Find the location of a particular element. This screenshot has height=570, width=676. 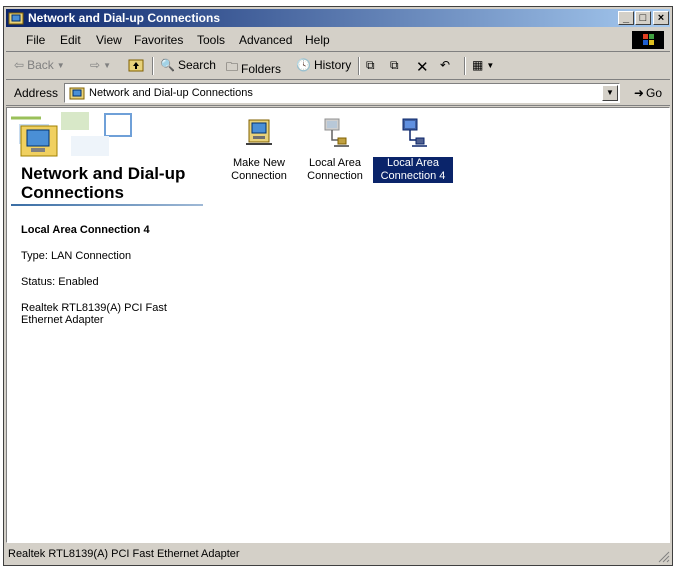

forward-button: ⇨ ▼ is located at coordinates (100, 65).